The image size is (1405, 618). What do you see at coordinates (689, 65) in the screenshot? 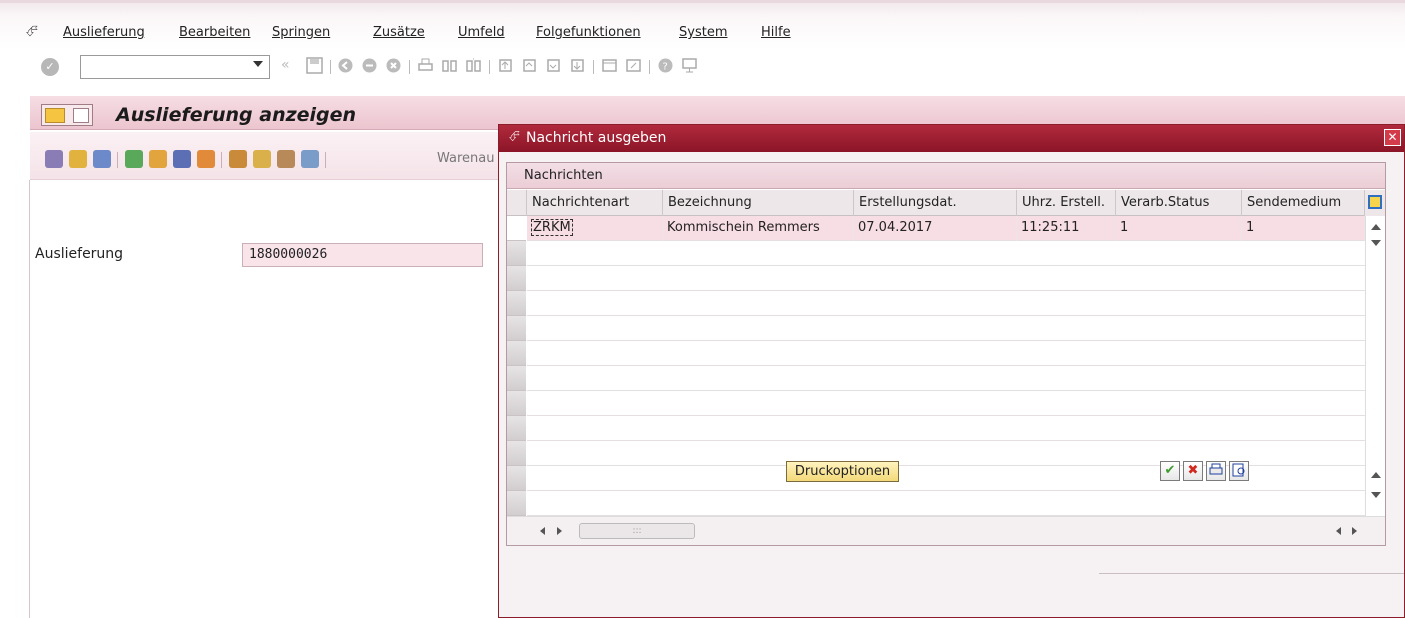
I see `layout-icon` at bounding box center [689, 65].